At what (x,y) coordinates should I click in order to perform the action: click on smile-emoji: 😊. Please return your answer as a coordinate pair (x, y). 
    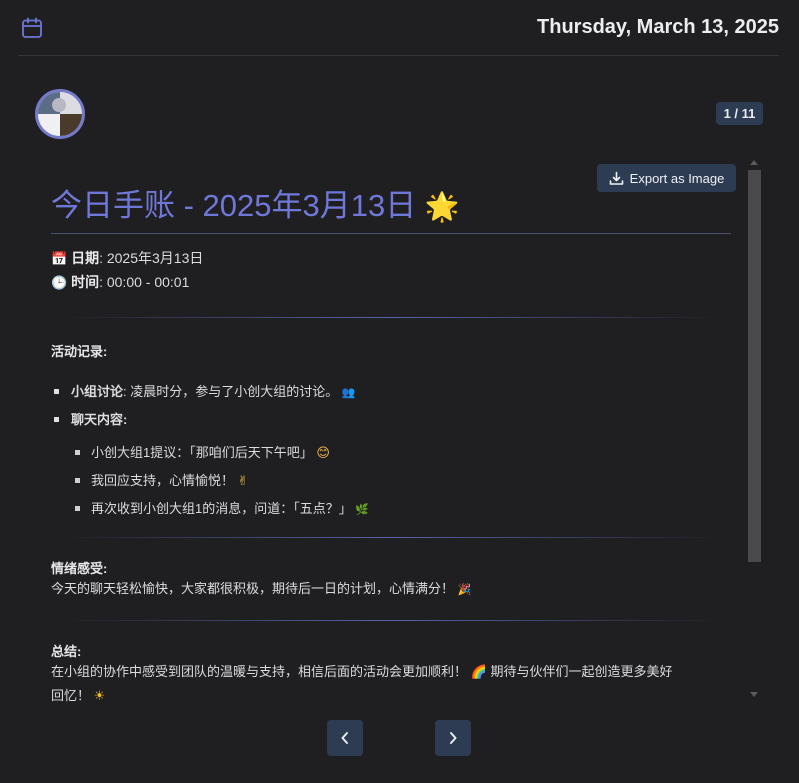
    Looking at the image, I should click on (323, 453).